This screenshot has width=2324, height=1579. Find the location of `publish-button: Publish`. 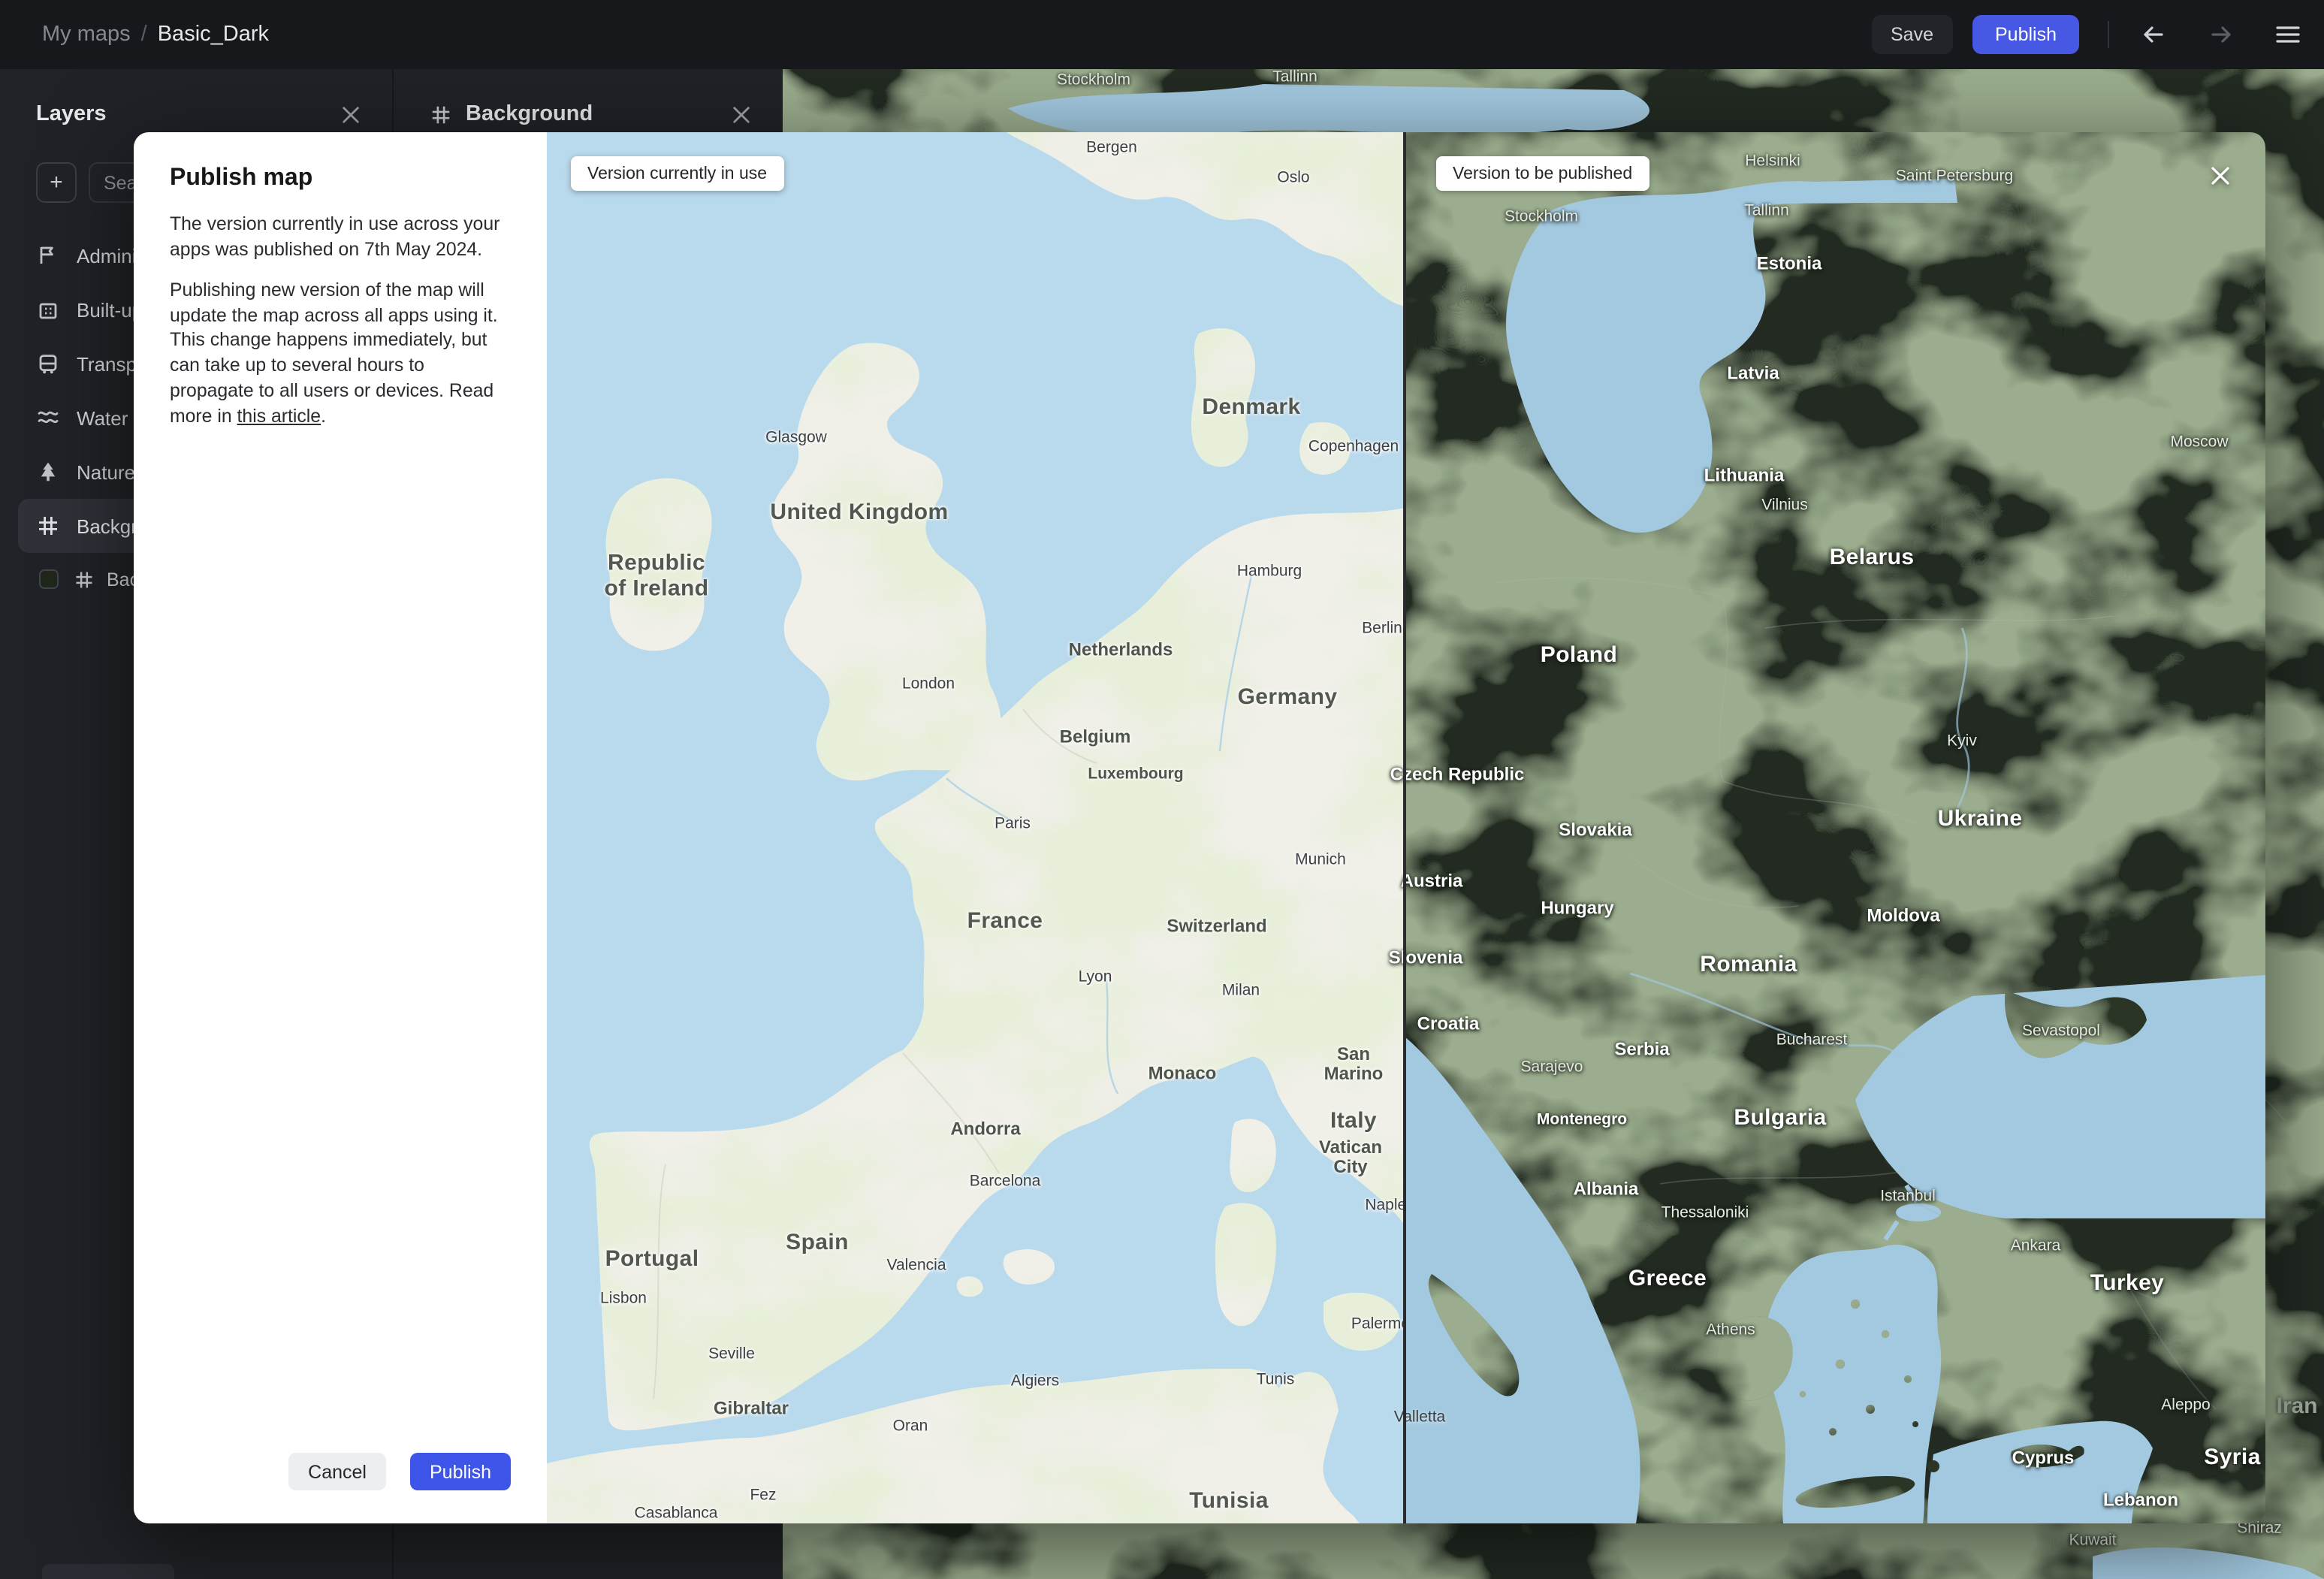

publish-button: Publish is located at coordinates (2025, 34).